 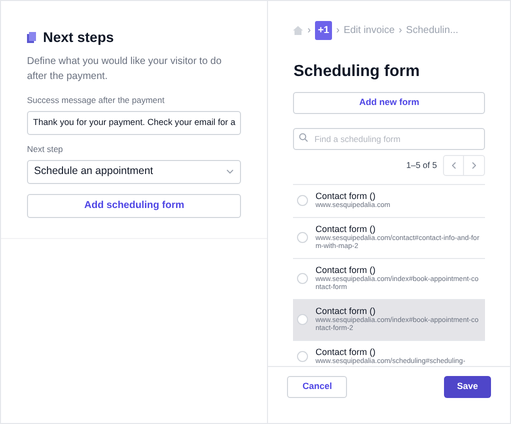 I want to click on field-label: Success message after the payment, so click(x=96, y=100).